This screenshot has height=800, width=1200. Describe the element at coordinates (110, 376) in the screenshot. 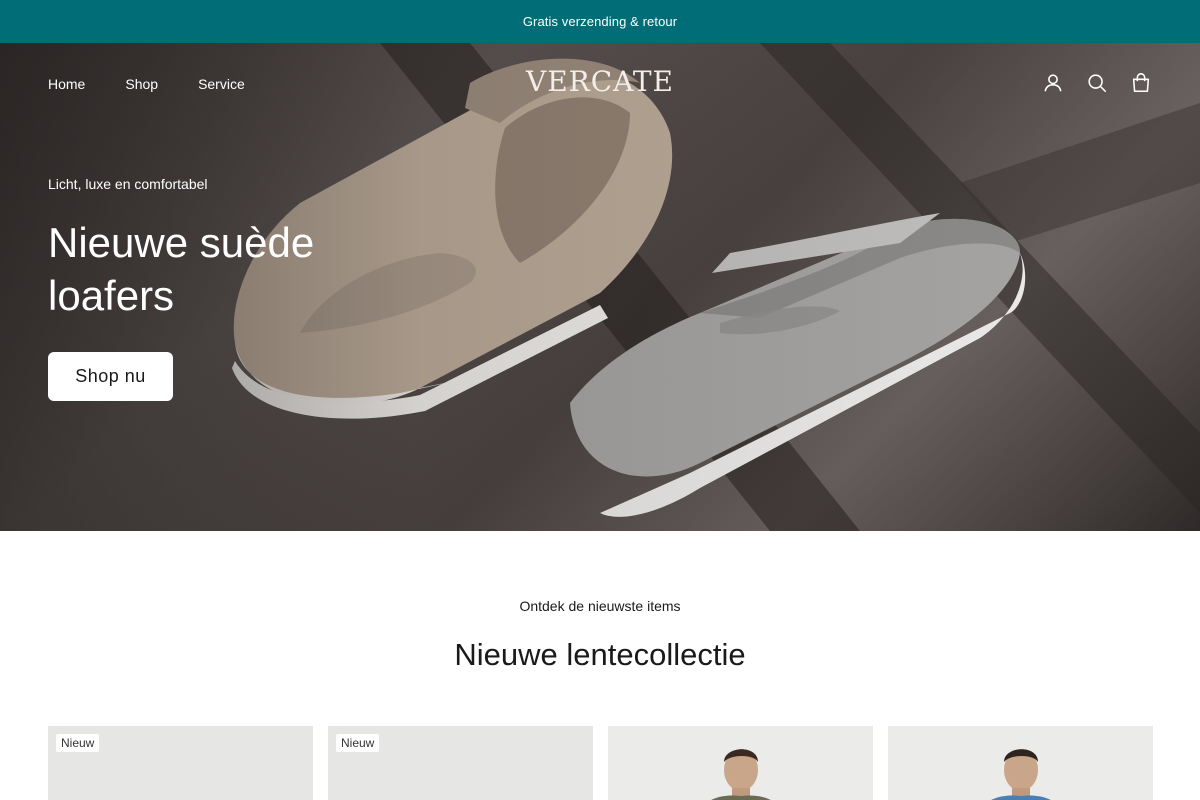

I see `shop-now-button: Shop nu` at that location.